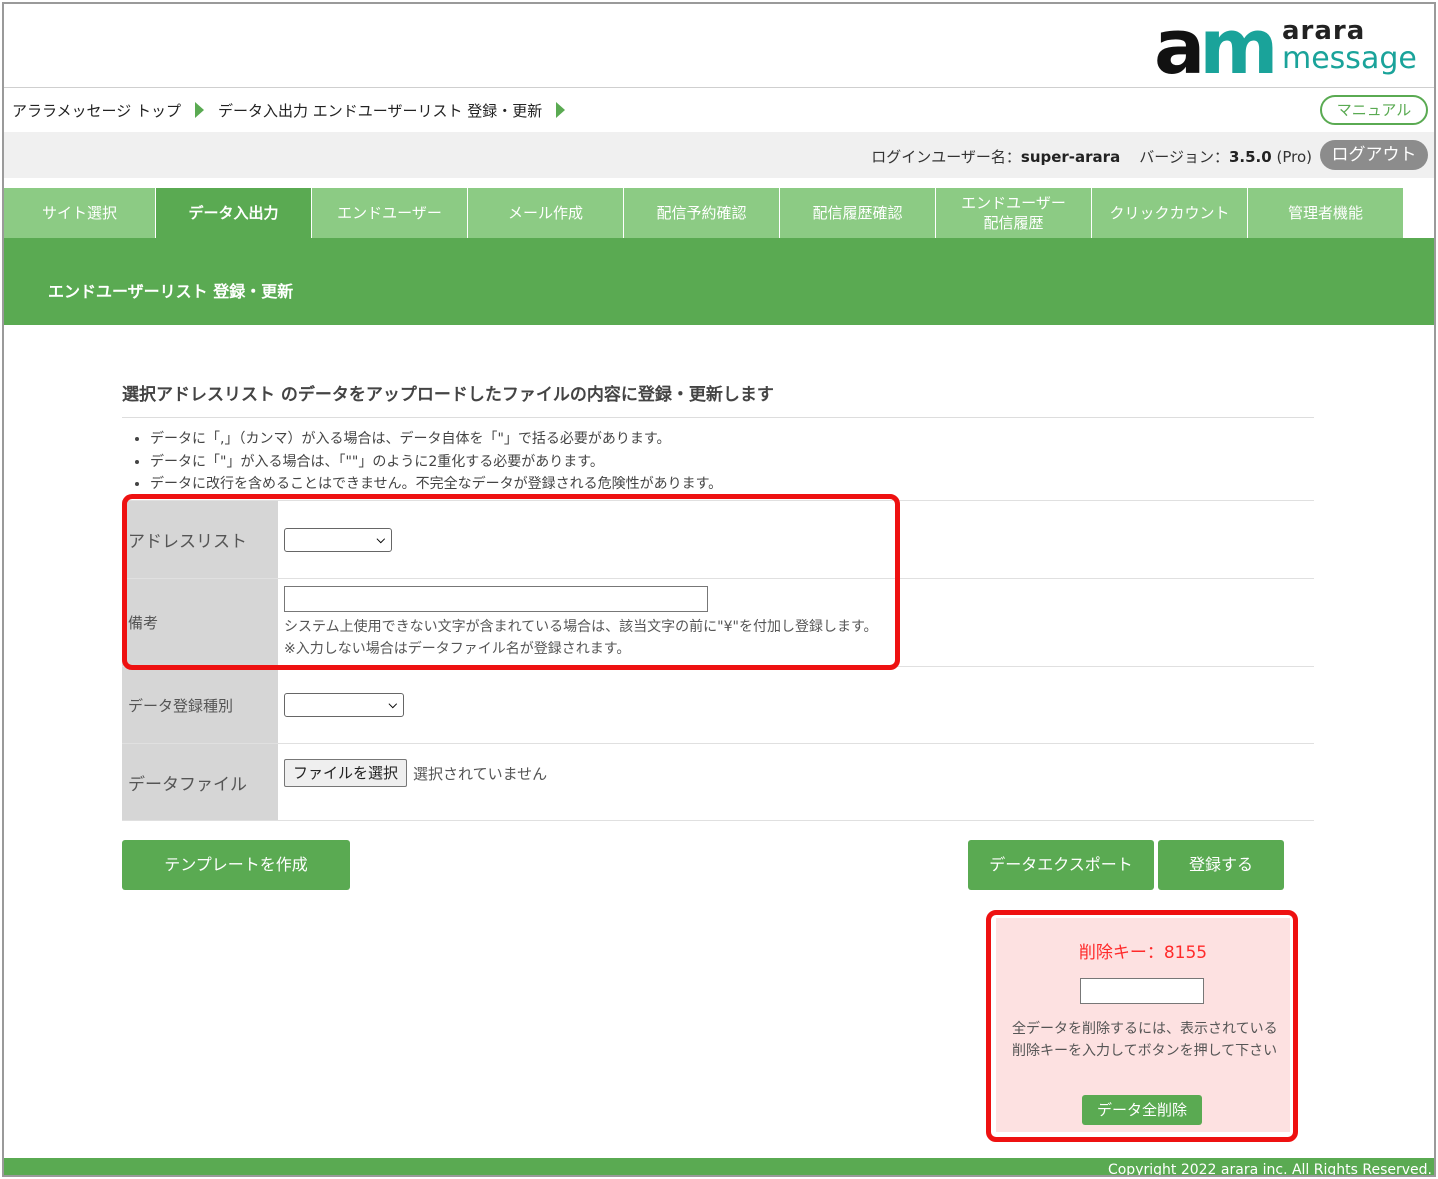 The width and height of the screenshot is (1438, 1179). What do you see at coordinates (1374, 110) in the screenshot?
I see `manual-button: マニュアル` at bounding box center [1374, 110].